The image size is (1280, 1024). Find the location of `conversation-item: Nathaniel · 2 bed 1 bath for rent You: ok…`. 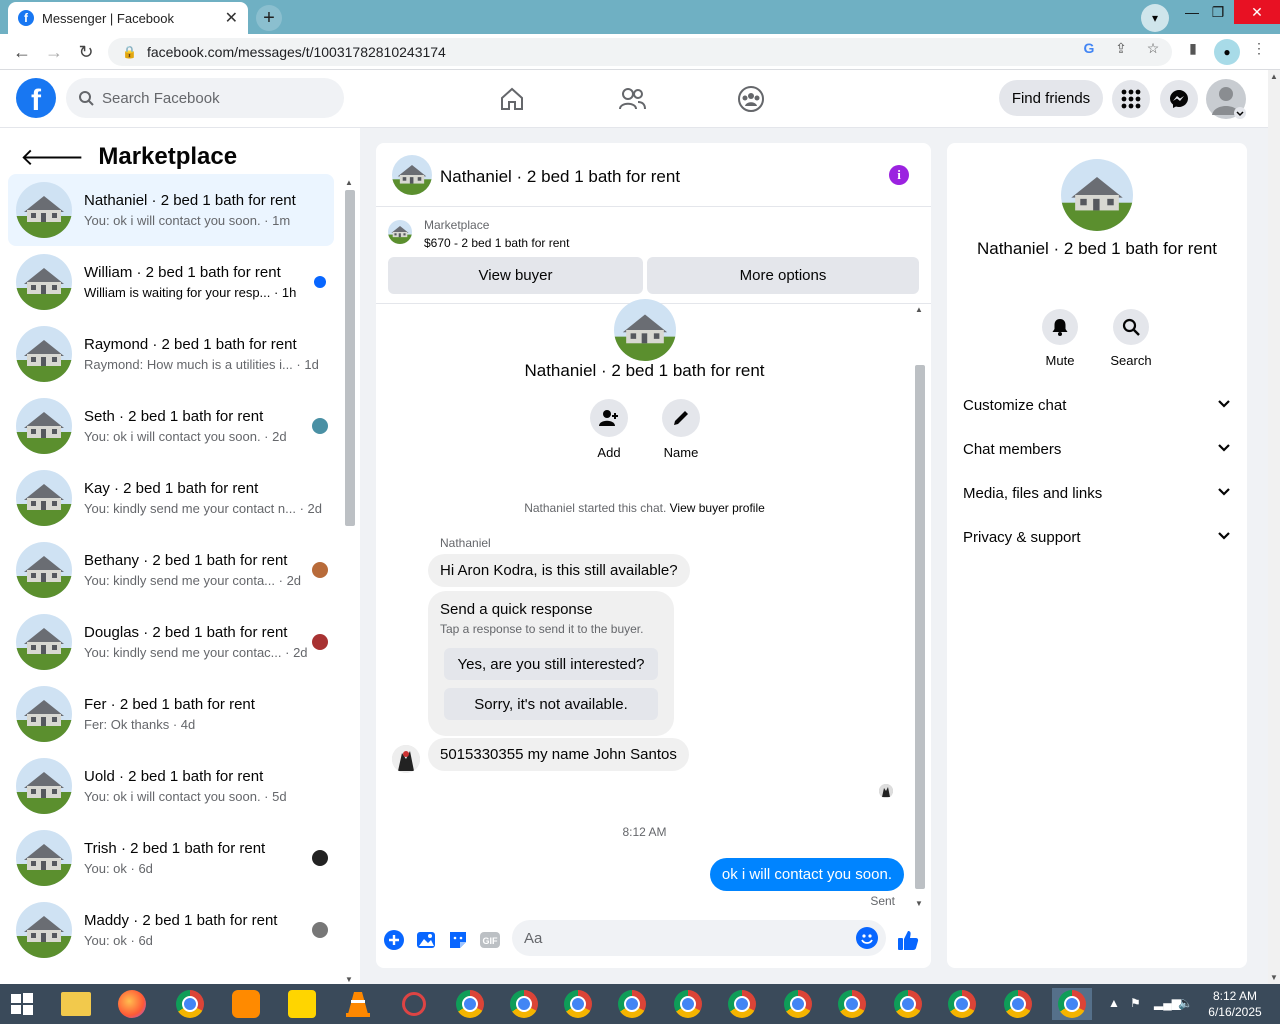

conversation-item: Nathaniel · 2 bed 1 bath for rent You: ok… is located at coordinates (171, 210).